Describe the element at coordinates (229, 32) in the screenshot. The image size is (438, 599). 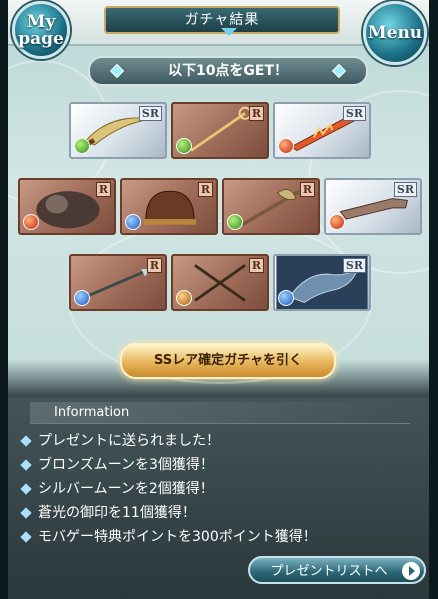
I see `title-gem-icon` at that location.